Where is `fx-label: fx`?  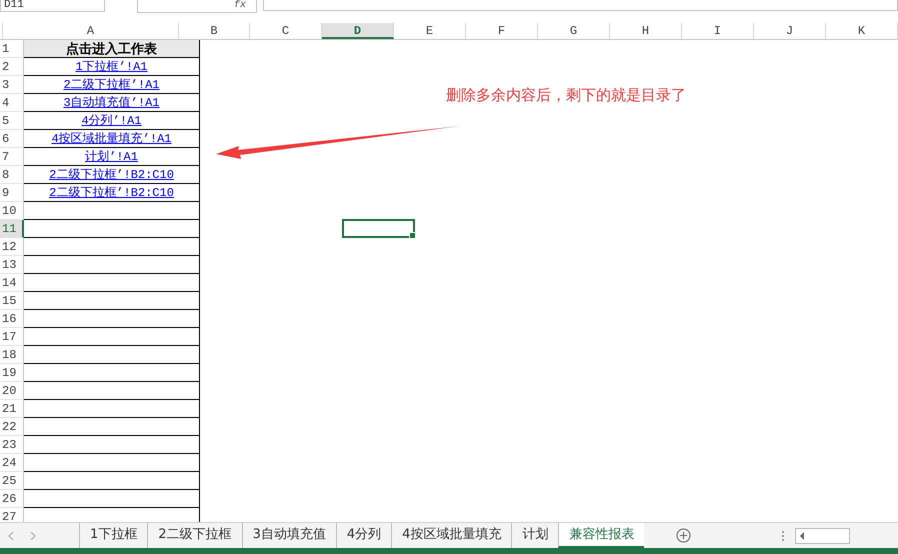 fx-label: fx is located at coordinates (239, 6).